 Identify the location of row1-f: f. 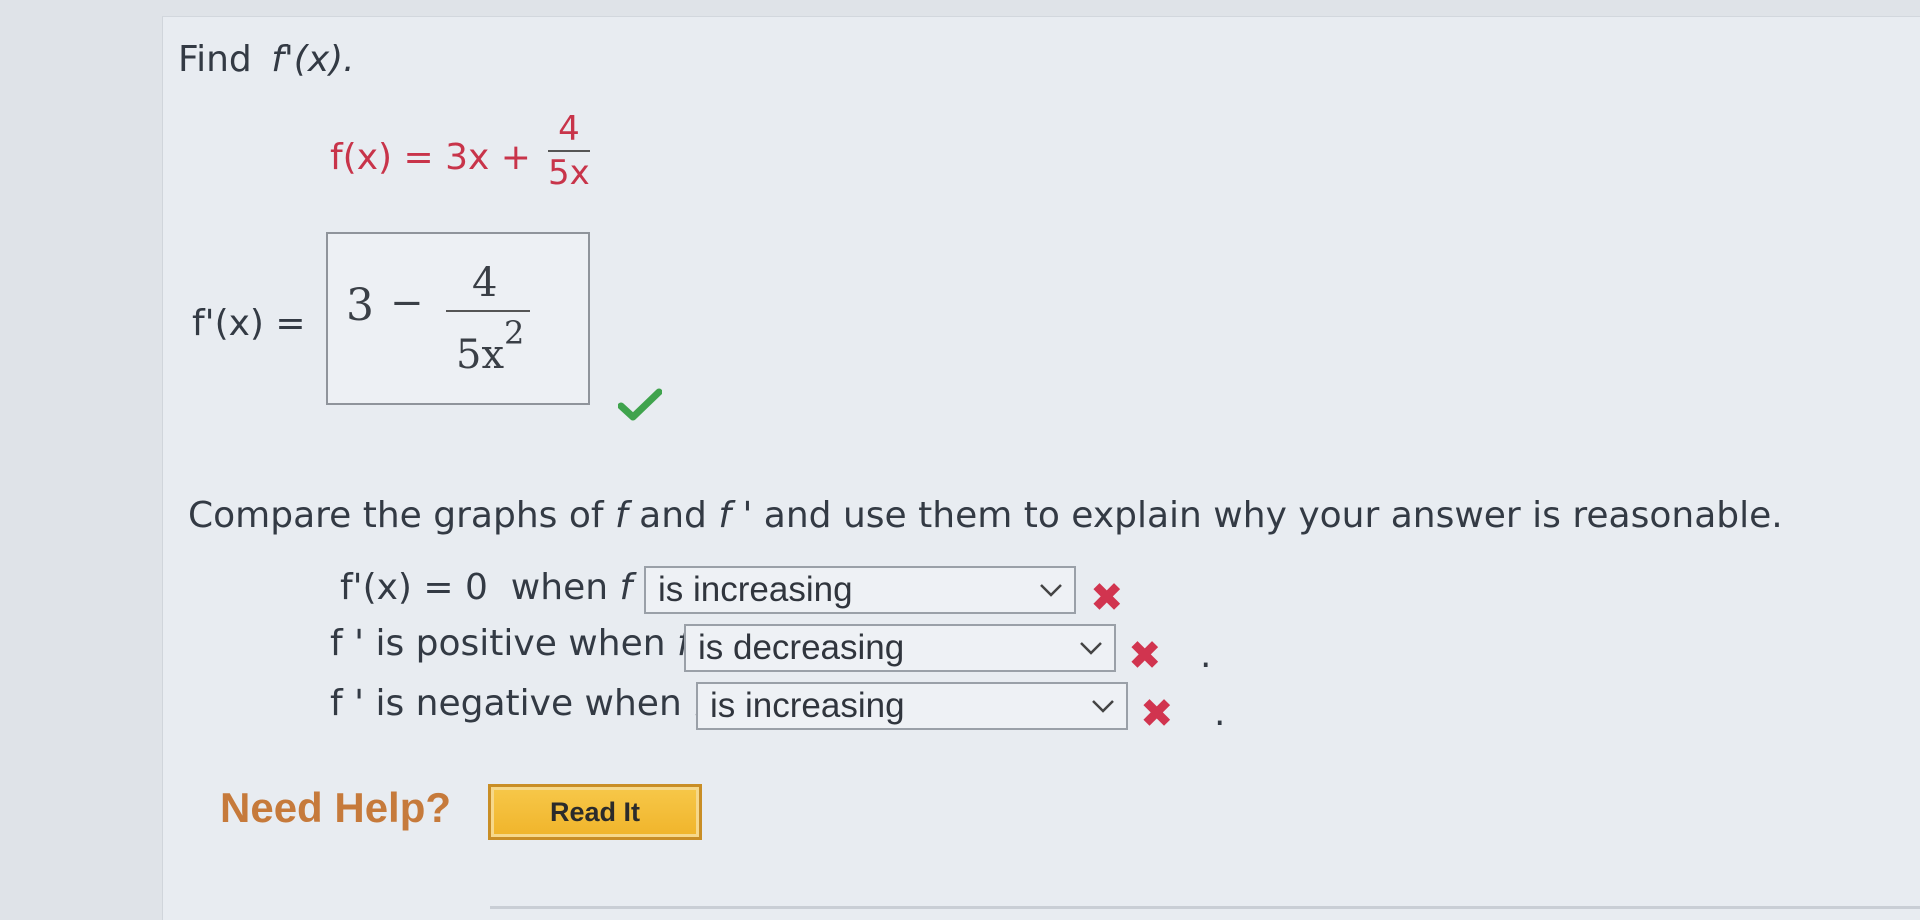
(626, 587).